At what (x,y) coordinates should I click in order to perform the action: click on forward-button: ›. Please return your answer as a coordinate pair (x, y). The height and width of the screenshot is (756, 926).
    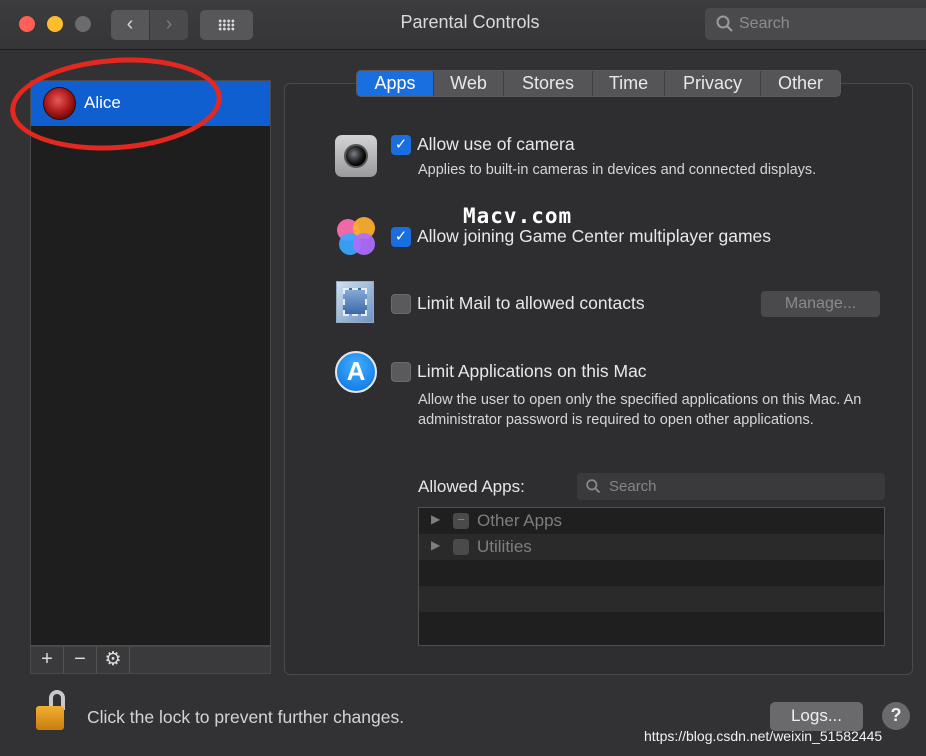
    Looking at the image, I should click on (169, 25).